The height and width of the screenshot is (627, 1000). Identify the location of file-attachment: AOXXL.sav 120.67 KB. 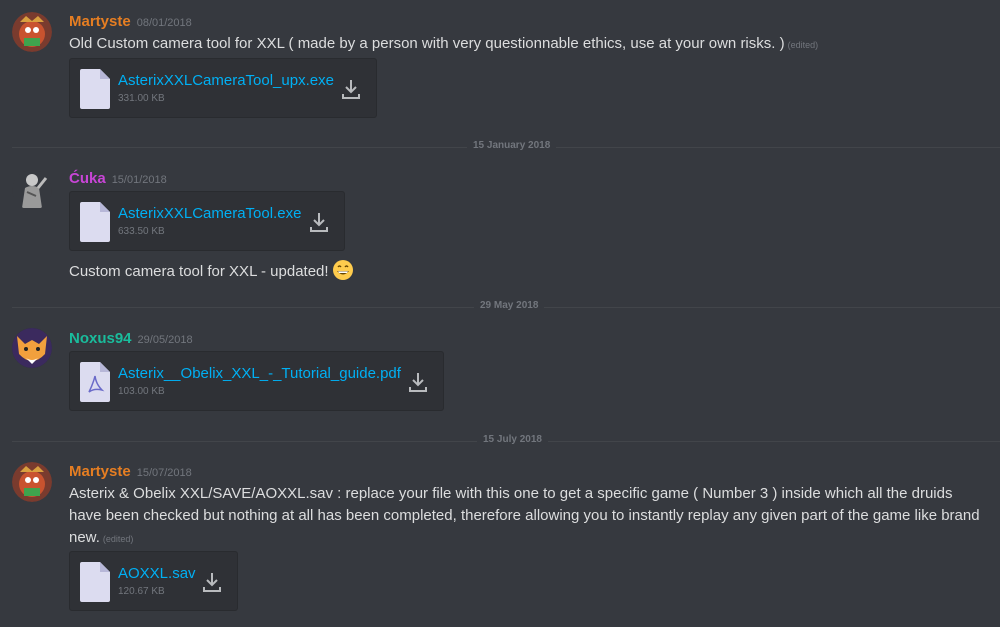
(153, 581).